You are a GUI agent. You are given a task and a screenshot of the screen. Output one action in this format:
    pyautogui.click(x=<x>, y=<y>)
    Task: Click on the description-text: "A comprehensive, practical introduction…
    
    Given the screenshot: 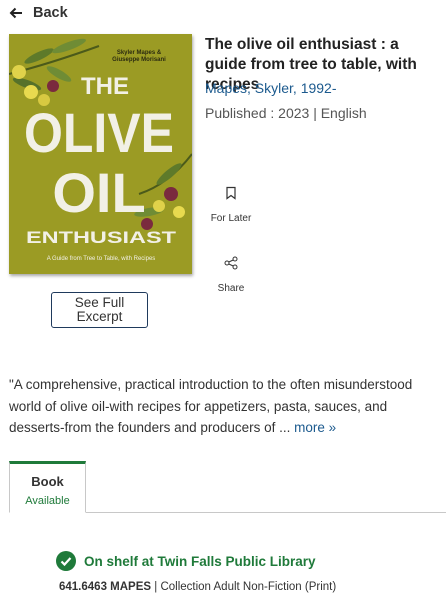 What is the action you would take?
    pyautogui.click(x=211, y=406)
    